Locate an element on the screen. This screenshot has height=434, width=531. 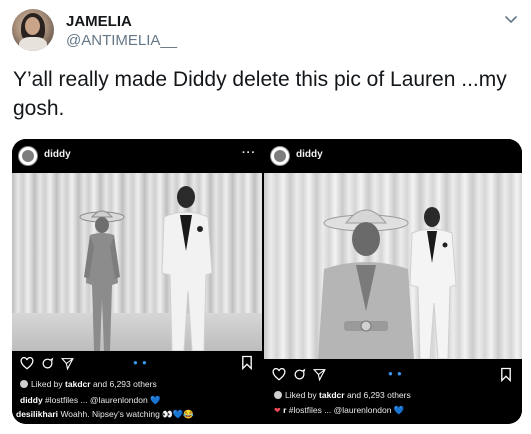
avatar is located at coordinates (33, 30).